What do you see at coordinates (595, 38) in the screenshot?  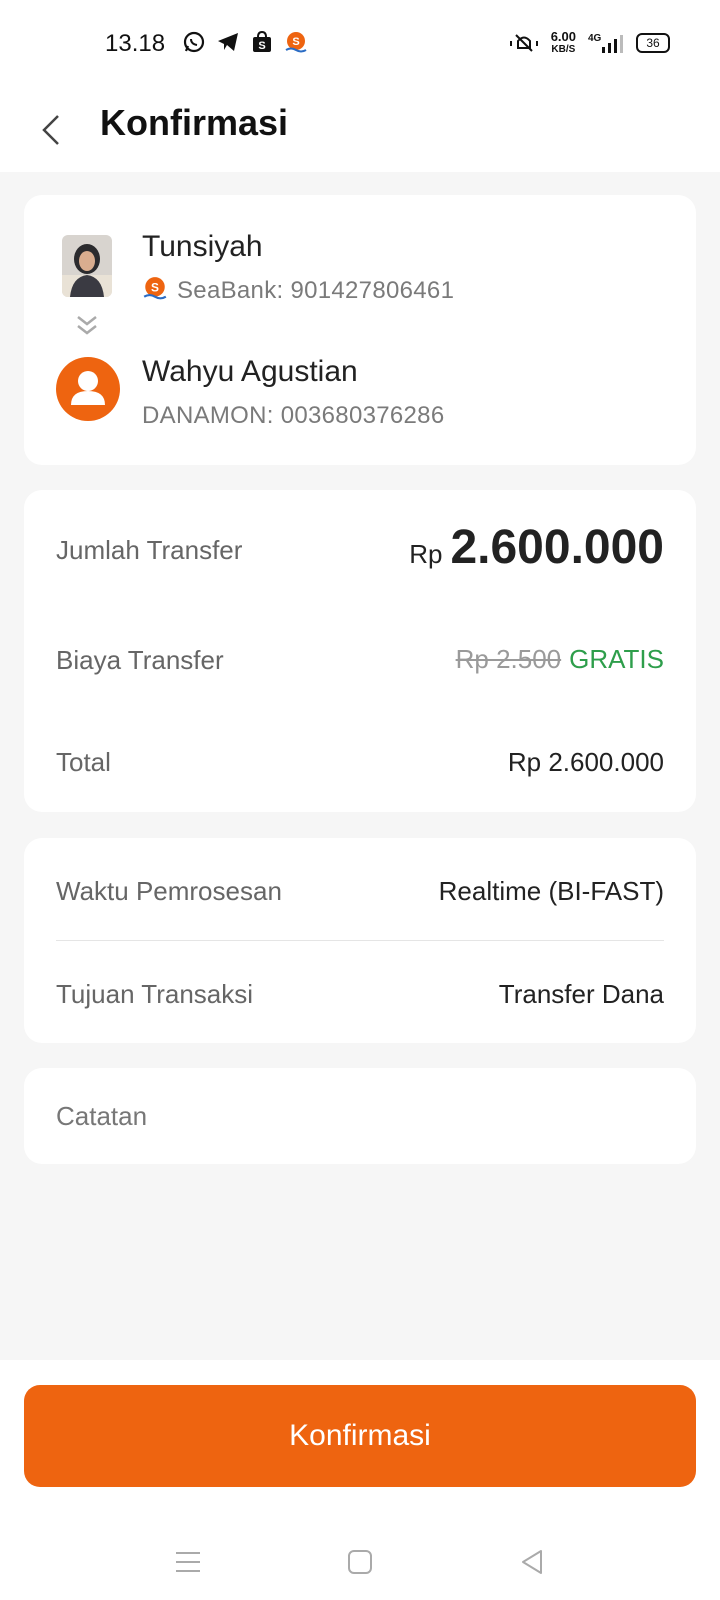 I see `svg-text: 4G` at bounding box center [595, 38].